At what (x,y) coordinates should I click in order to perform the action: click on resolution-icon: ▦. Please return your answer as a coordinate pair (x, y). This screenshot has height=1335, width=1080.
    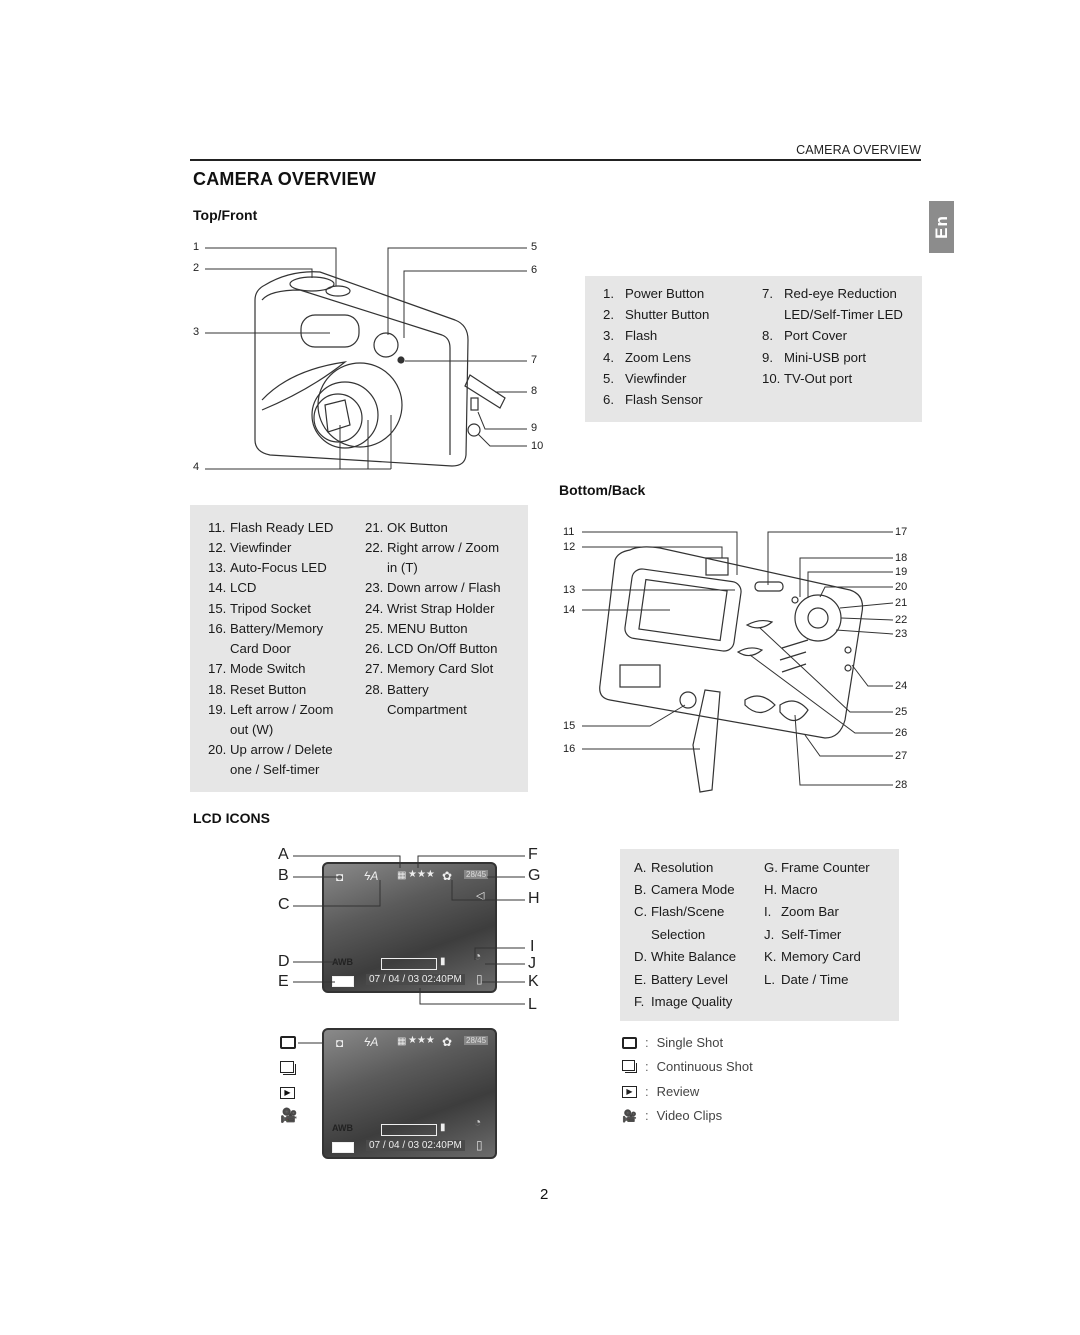
    Looking at the image, I should click on (402, 1041).